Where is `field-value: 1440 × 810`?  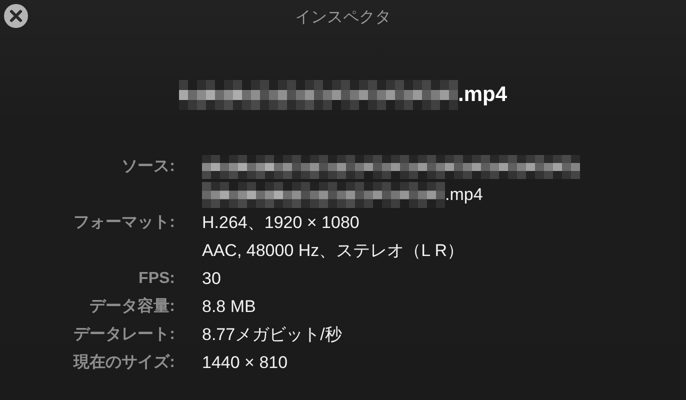
field-value: 1440 × 810 is located at coordinates (245, 363).